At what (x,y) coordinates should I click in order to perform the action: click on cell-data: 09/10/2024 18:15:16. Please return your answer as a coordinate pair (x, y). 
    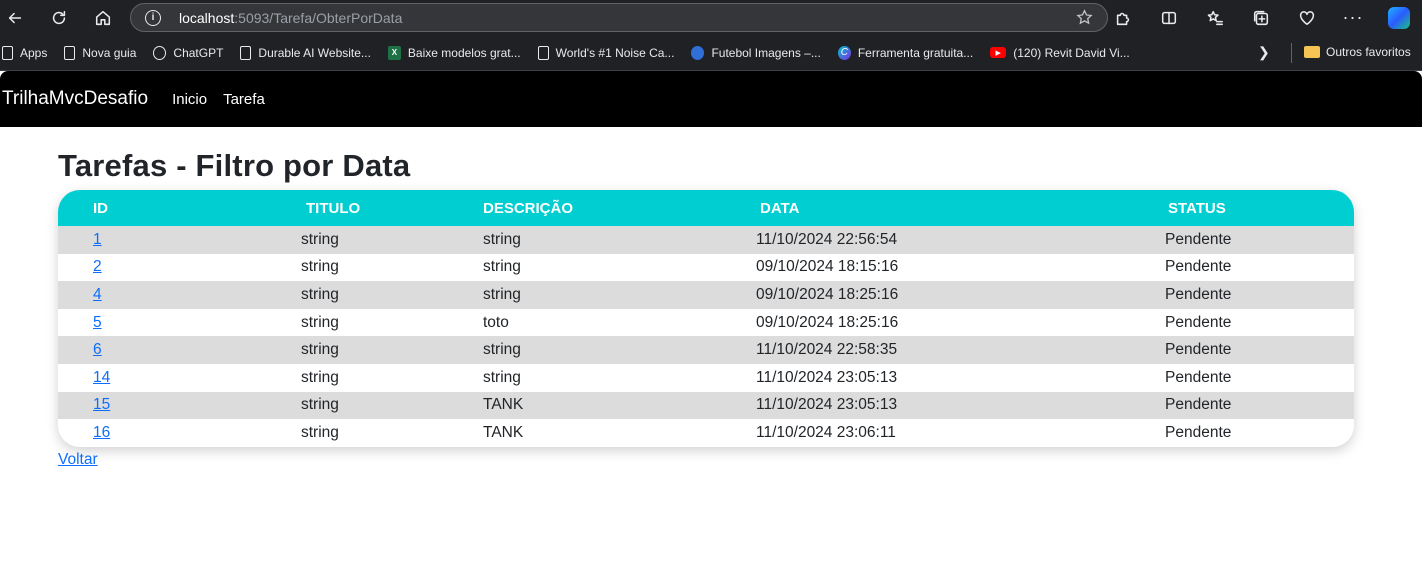
    Looking at the image, I should click on (827, 267).